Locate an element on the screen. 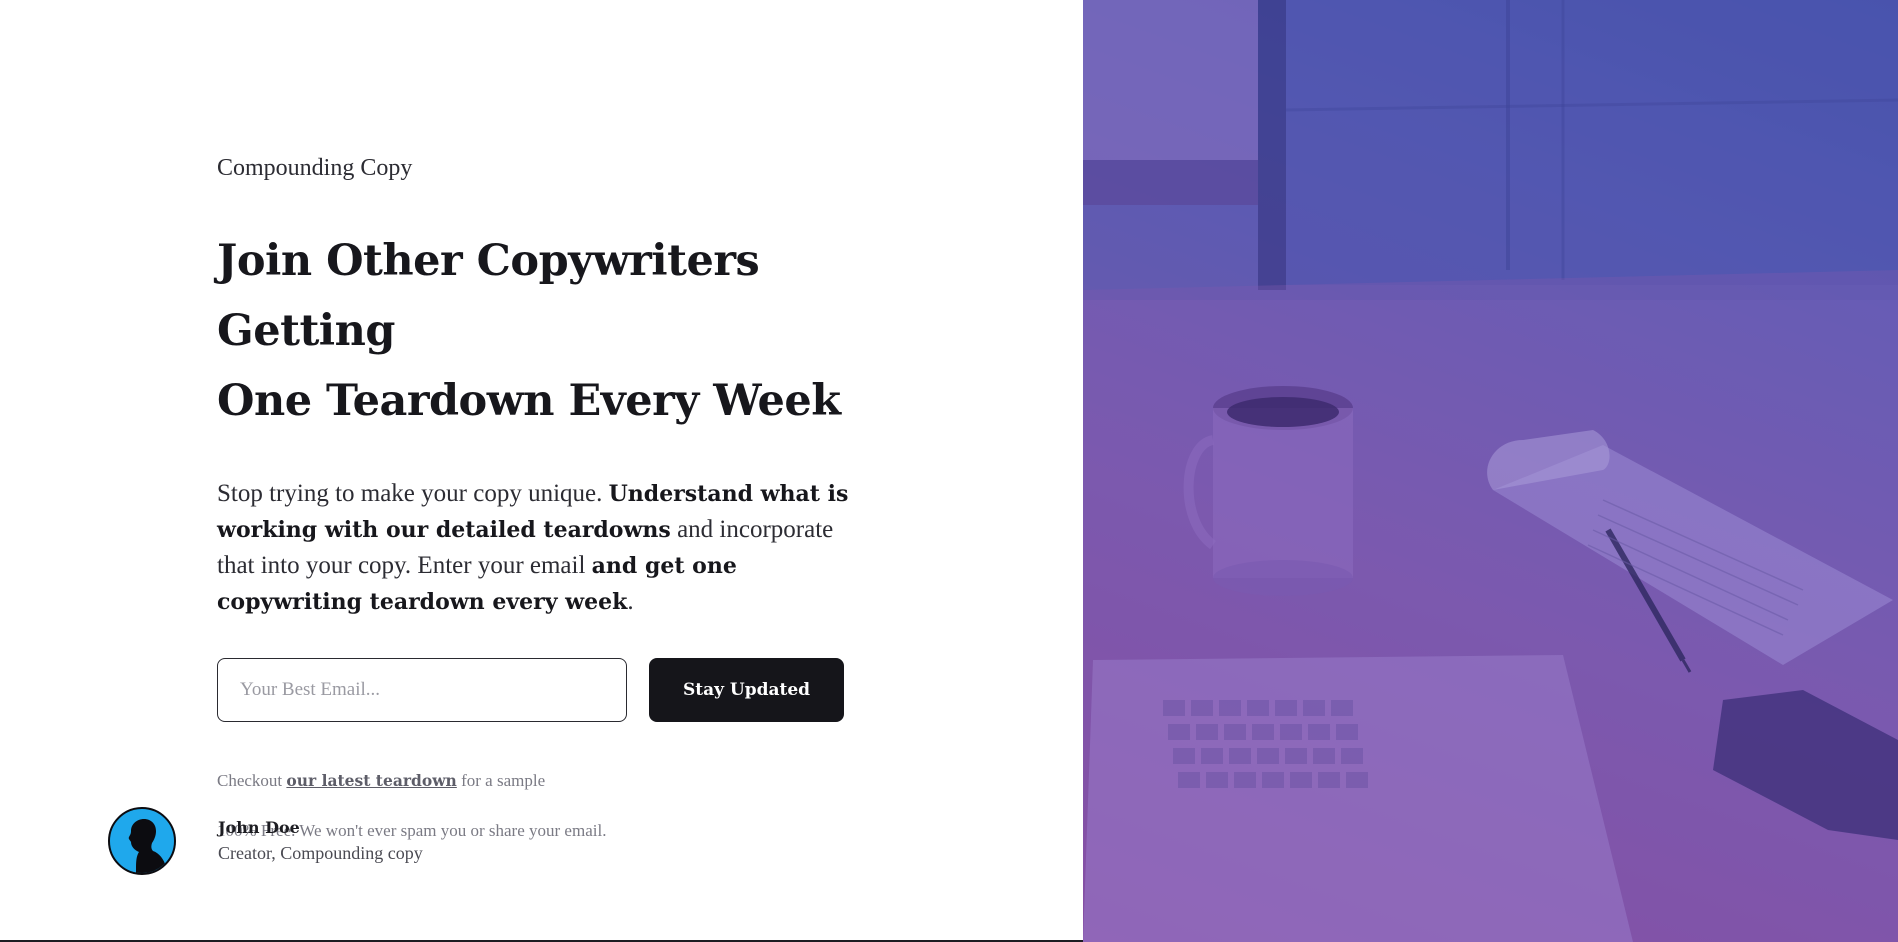 This screenshot has width=1898, height=942. sample-note-prefix: Checkout is located at coordinates (252, 780).